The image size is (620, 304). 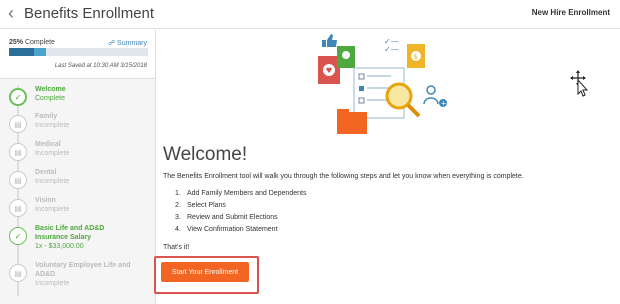 I want to click on step-name: Family, so click(x=46, y=116).